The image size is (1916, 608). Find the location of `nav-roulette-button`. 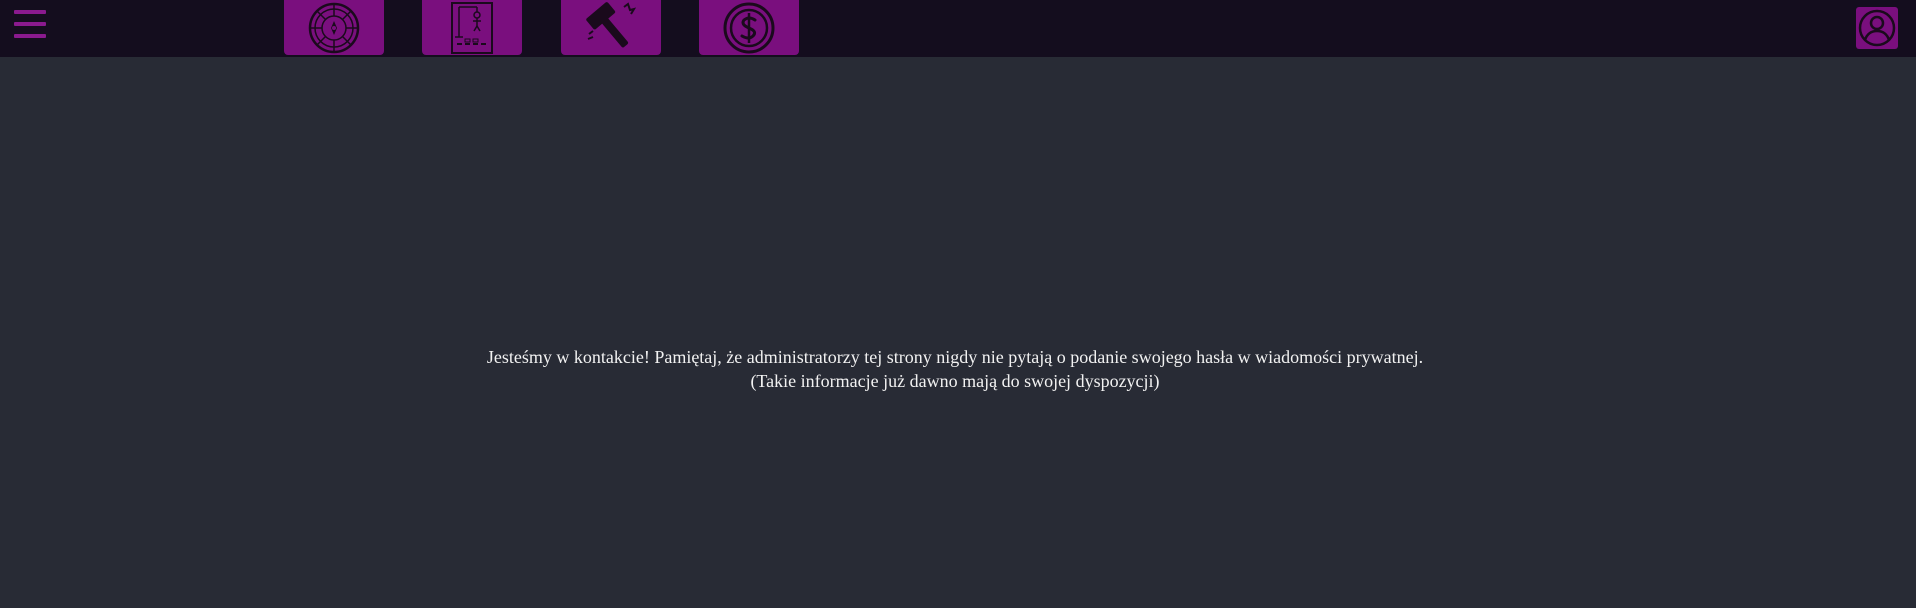

nav-roulette-button is located at coordinates (334, 27).